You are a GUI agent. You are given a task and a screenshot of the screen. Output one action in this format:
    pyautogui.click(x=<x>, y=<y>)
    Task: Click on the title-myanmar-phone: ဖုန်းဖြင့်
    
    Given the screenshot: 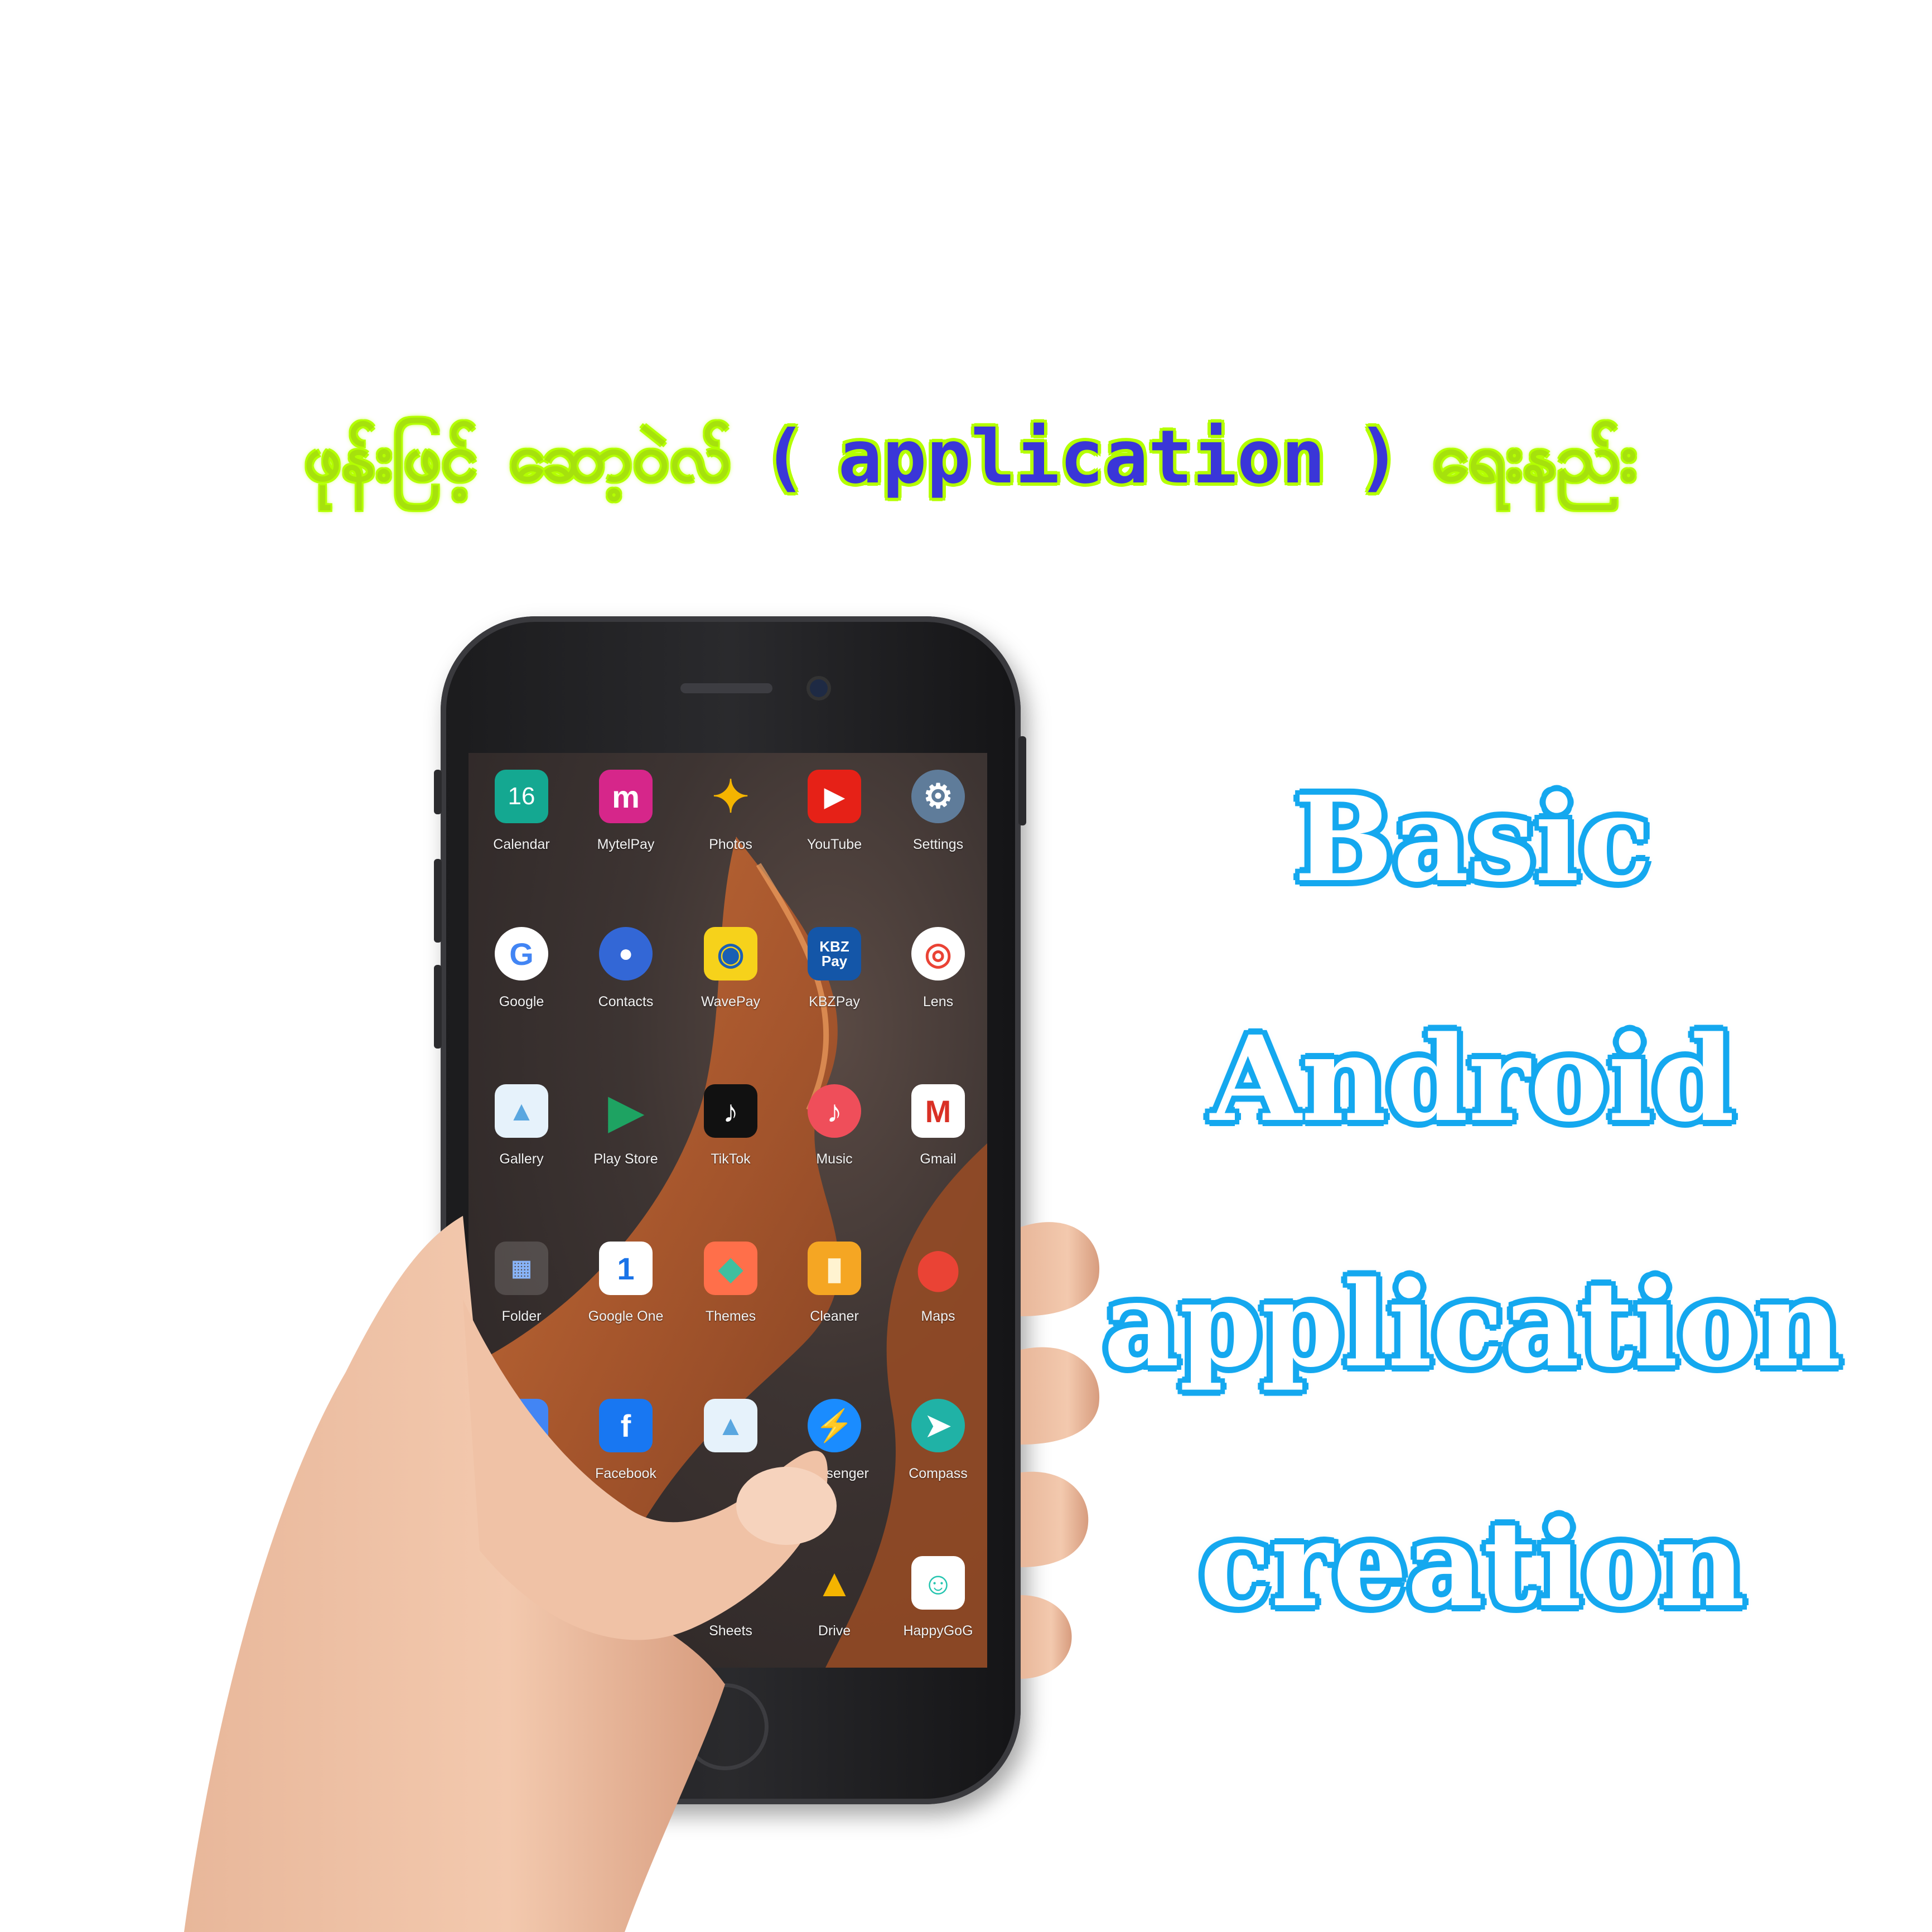 What is the action you would take?
    pyautogui.click(x=390, y=457)
    